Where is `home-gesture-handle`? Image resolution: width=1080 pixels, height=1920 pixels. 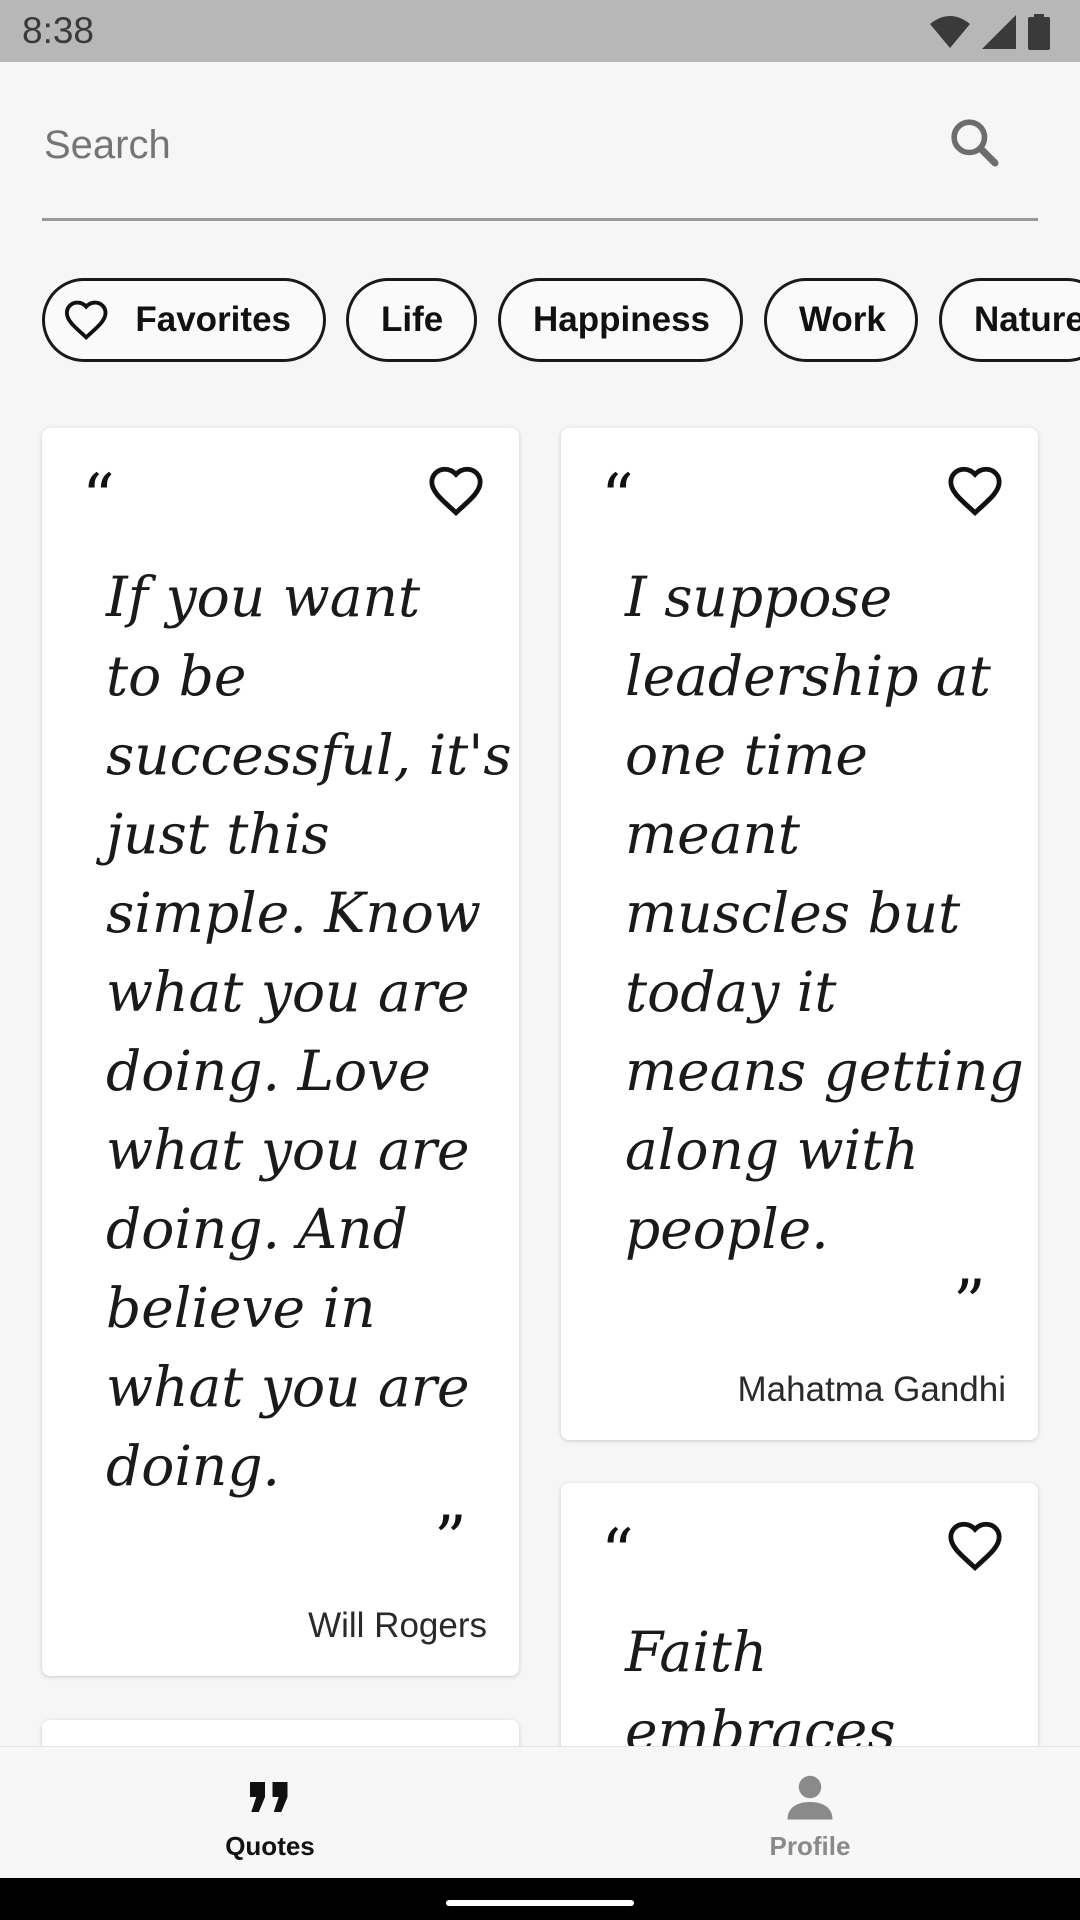 home-gesture-handle is located at coordinates (540, 1903).